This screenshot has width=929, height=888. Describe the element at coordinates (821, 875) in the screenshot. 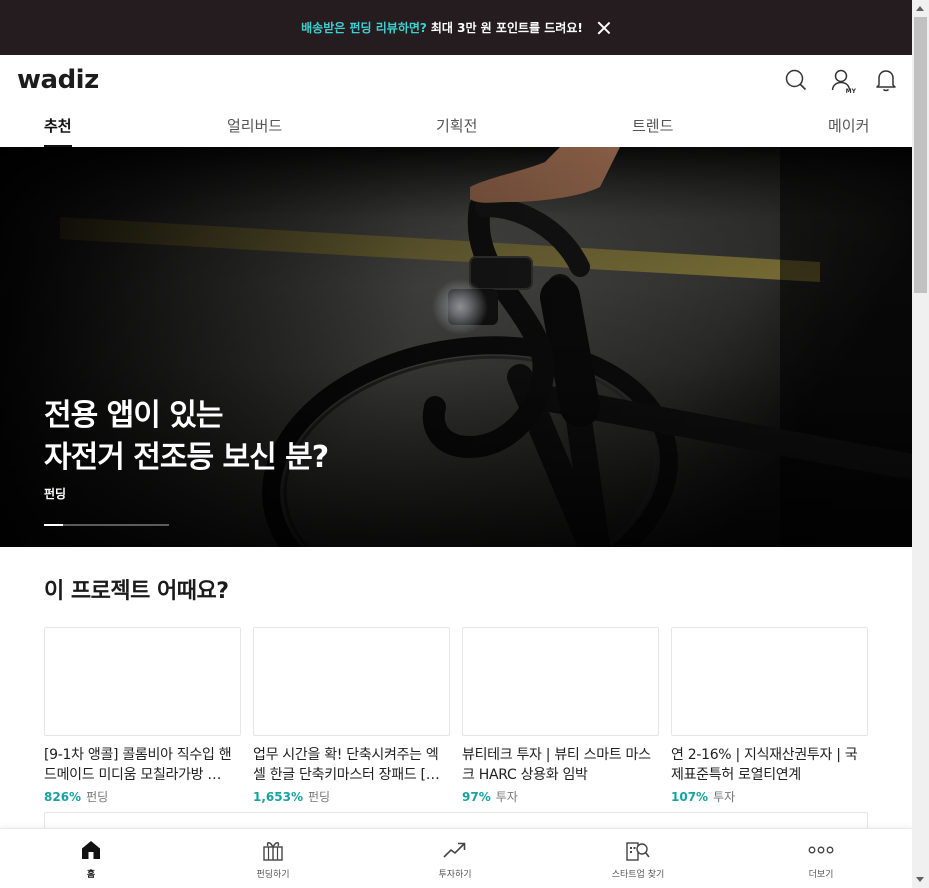

I see `nav-more-label: 더보기` at that location.